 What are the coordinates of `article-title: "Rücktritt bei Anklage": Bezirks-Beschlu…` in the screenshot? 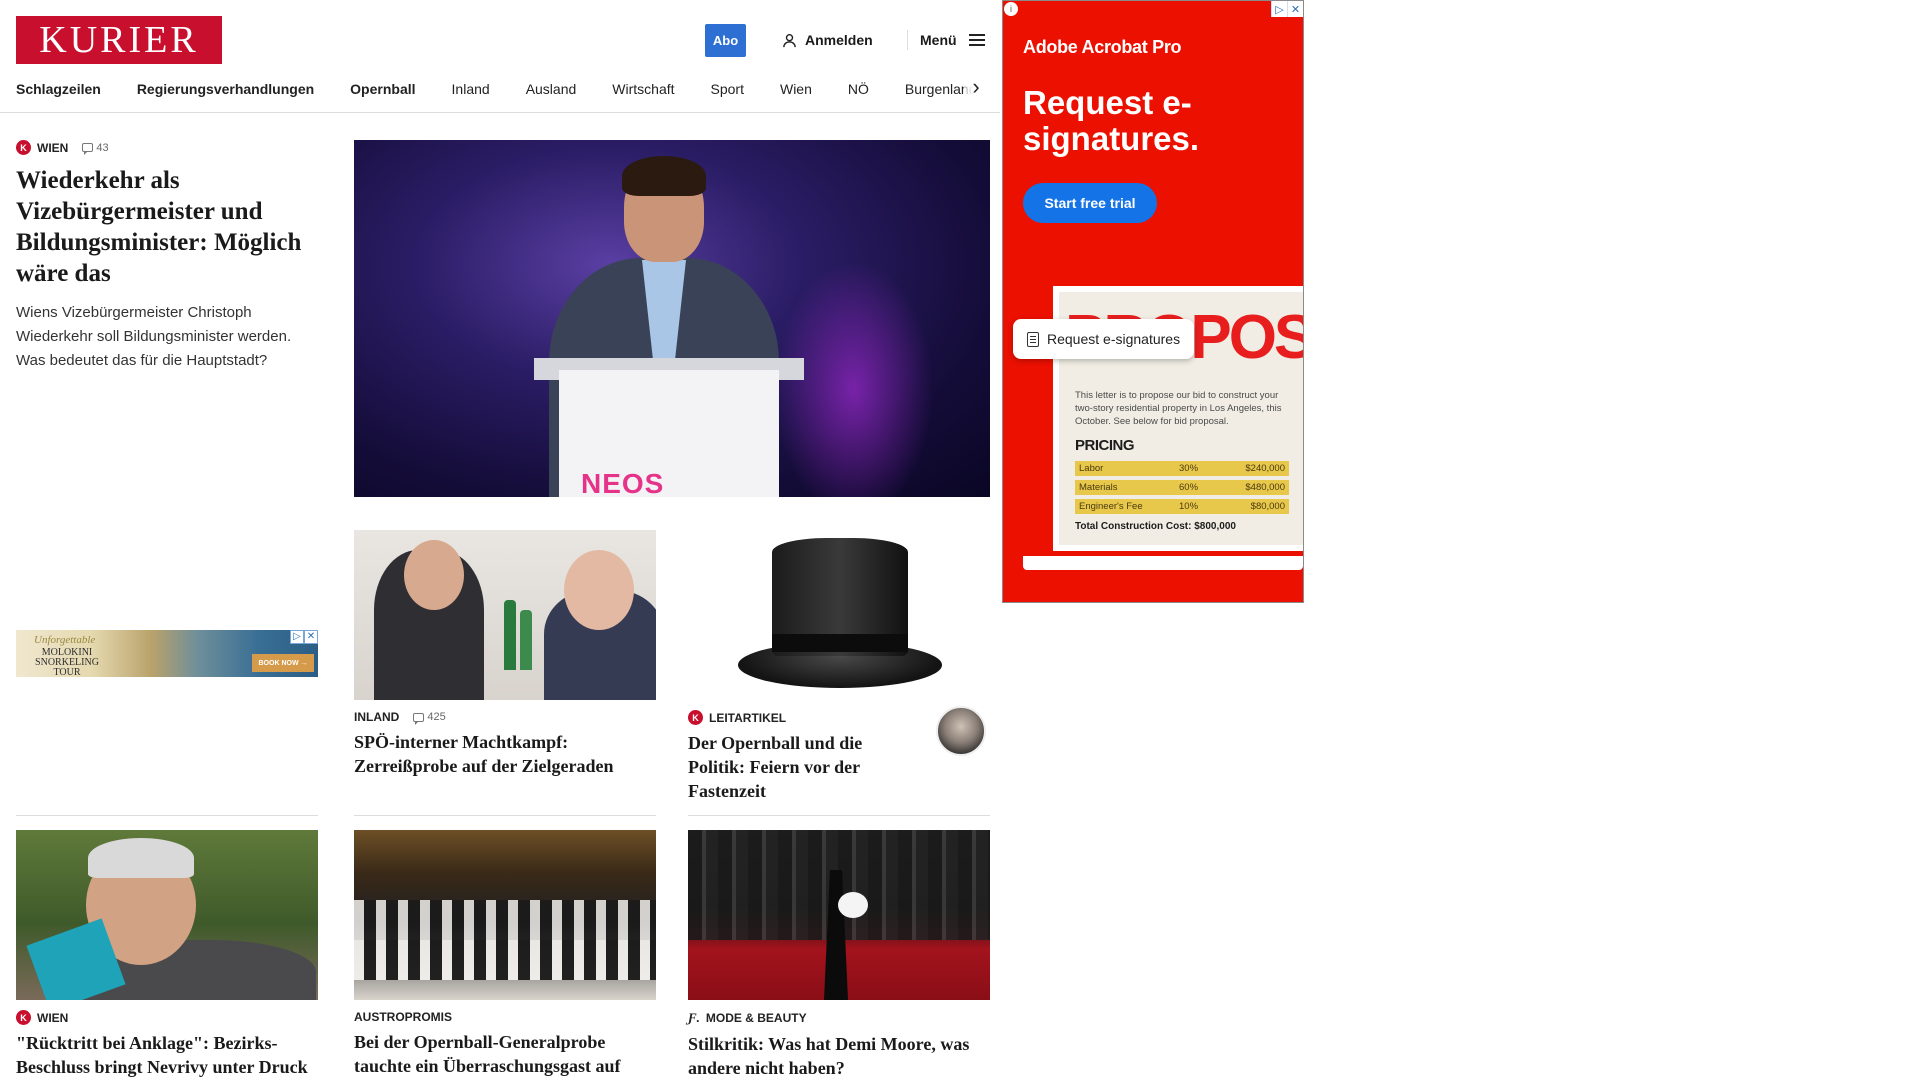 It's located at (167, 1055).